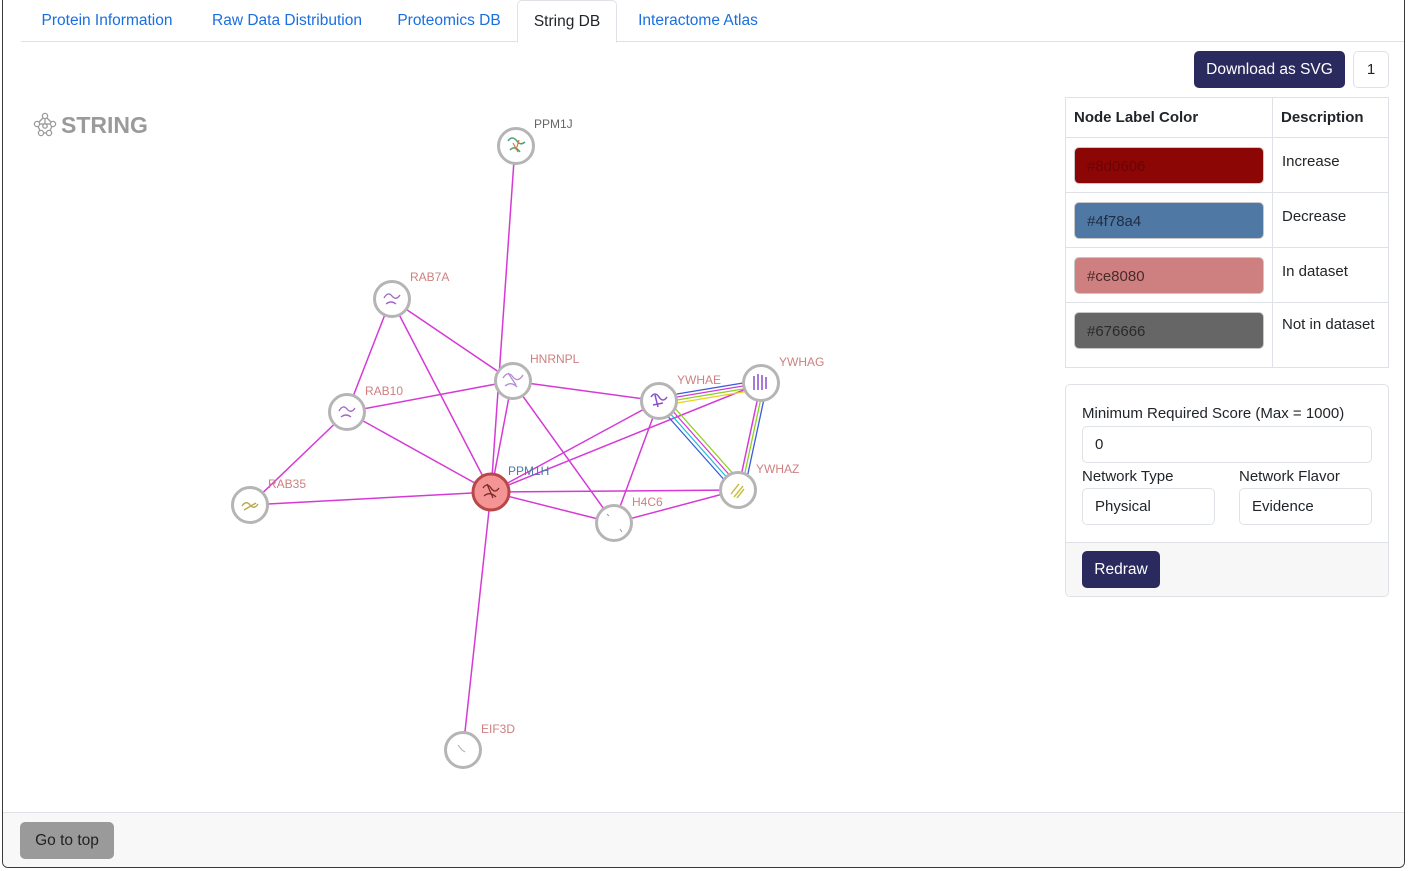 The image size is (1408, 871). What do you see at coordinates (287, 484) in the screenshot?
I see `node-label-rab35: RAB35` at bounding box center [287, 484].